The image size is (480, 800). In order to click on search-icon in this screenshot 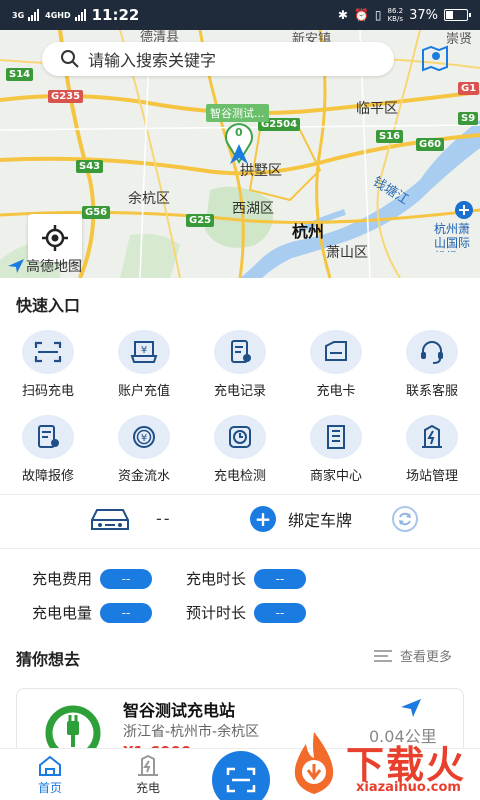, I will do `click(70, 59)`.